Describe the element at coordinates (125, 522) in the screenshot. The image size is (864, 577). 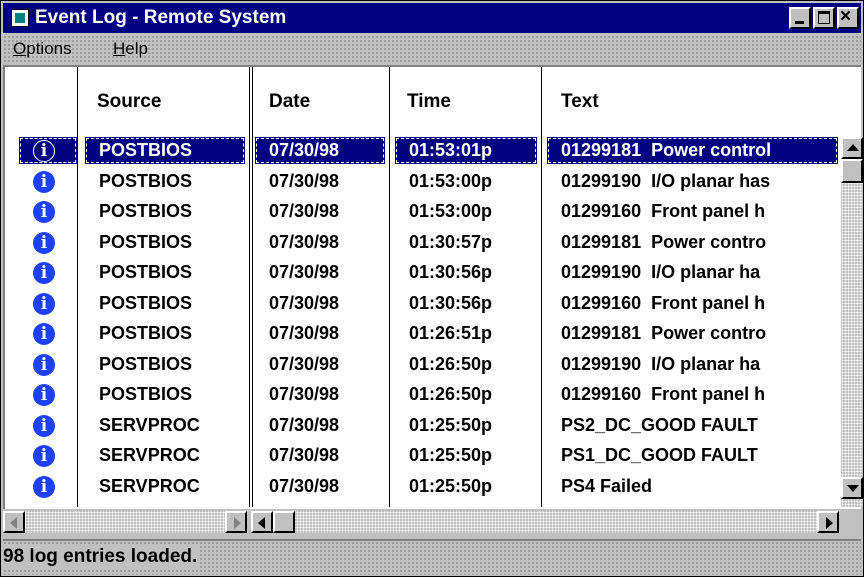
I see `left-pane-horizontal-scrollbar` at that location.